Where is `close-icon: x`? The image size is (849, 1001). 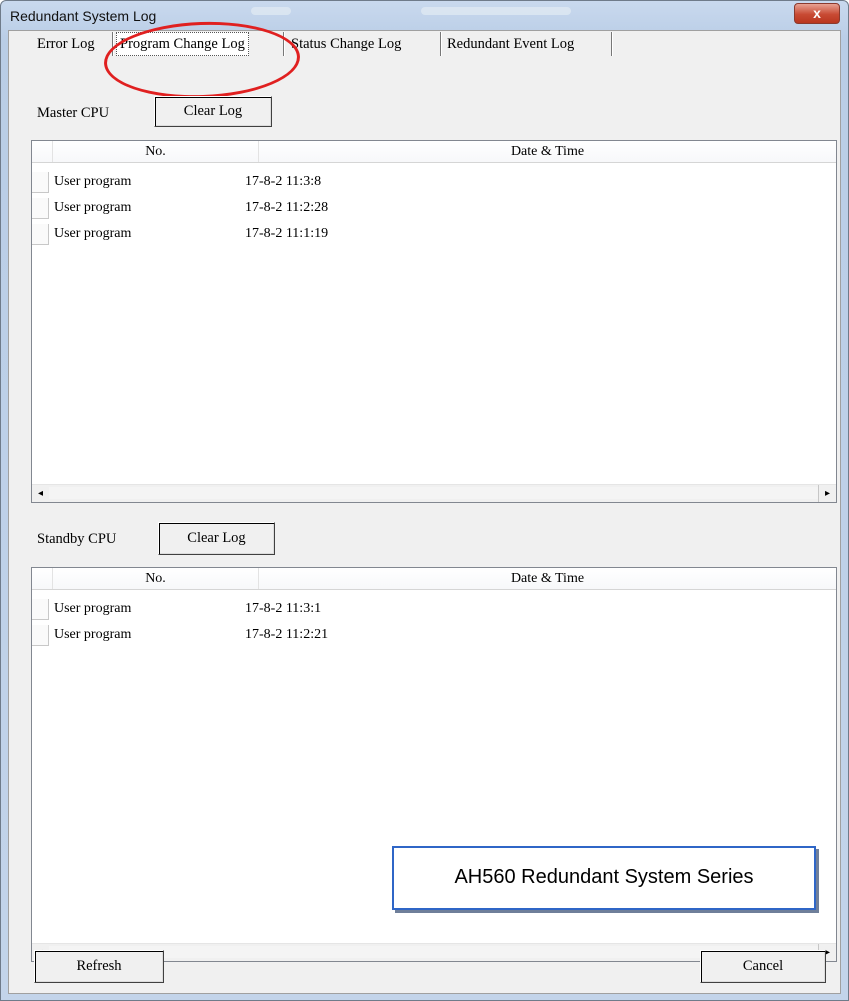 close-icon: x is located at coordinates (817, 13).